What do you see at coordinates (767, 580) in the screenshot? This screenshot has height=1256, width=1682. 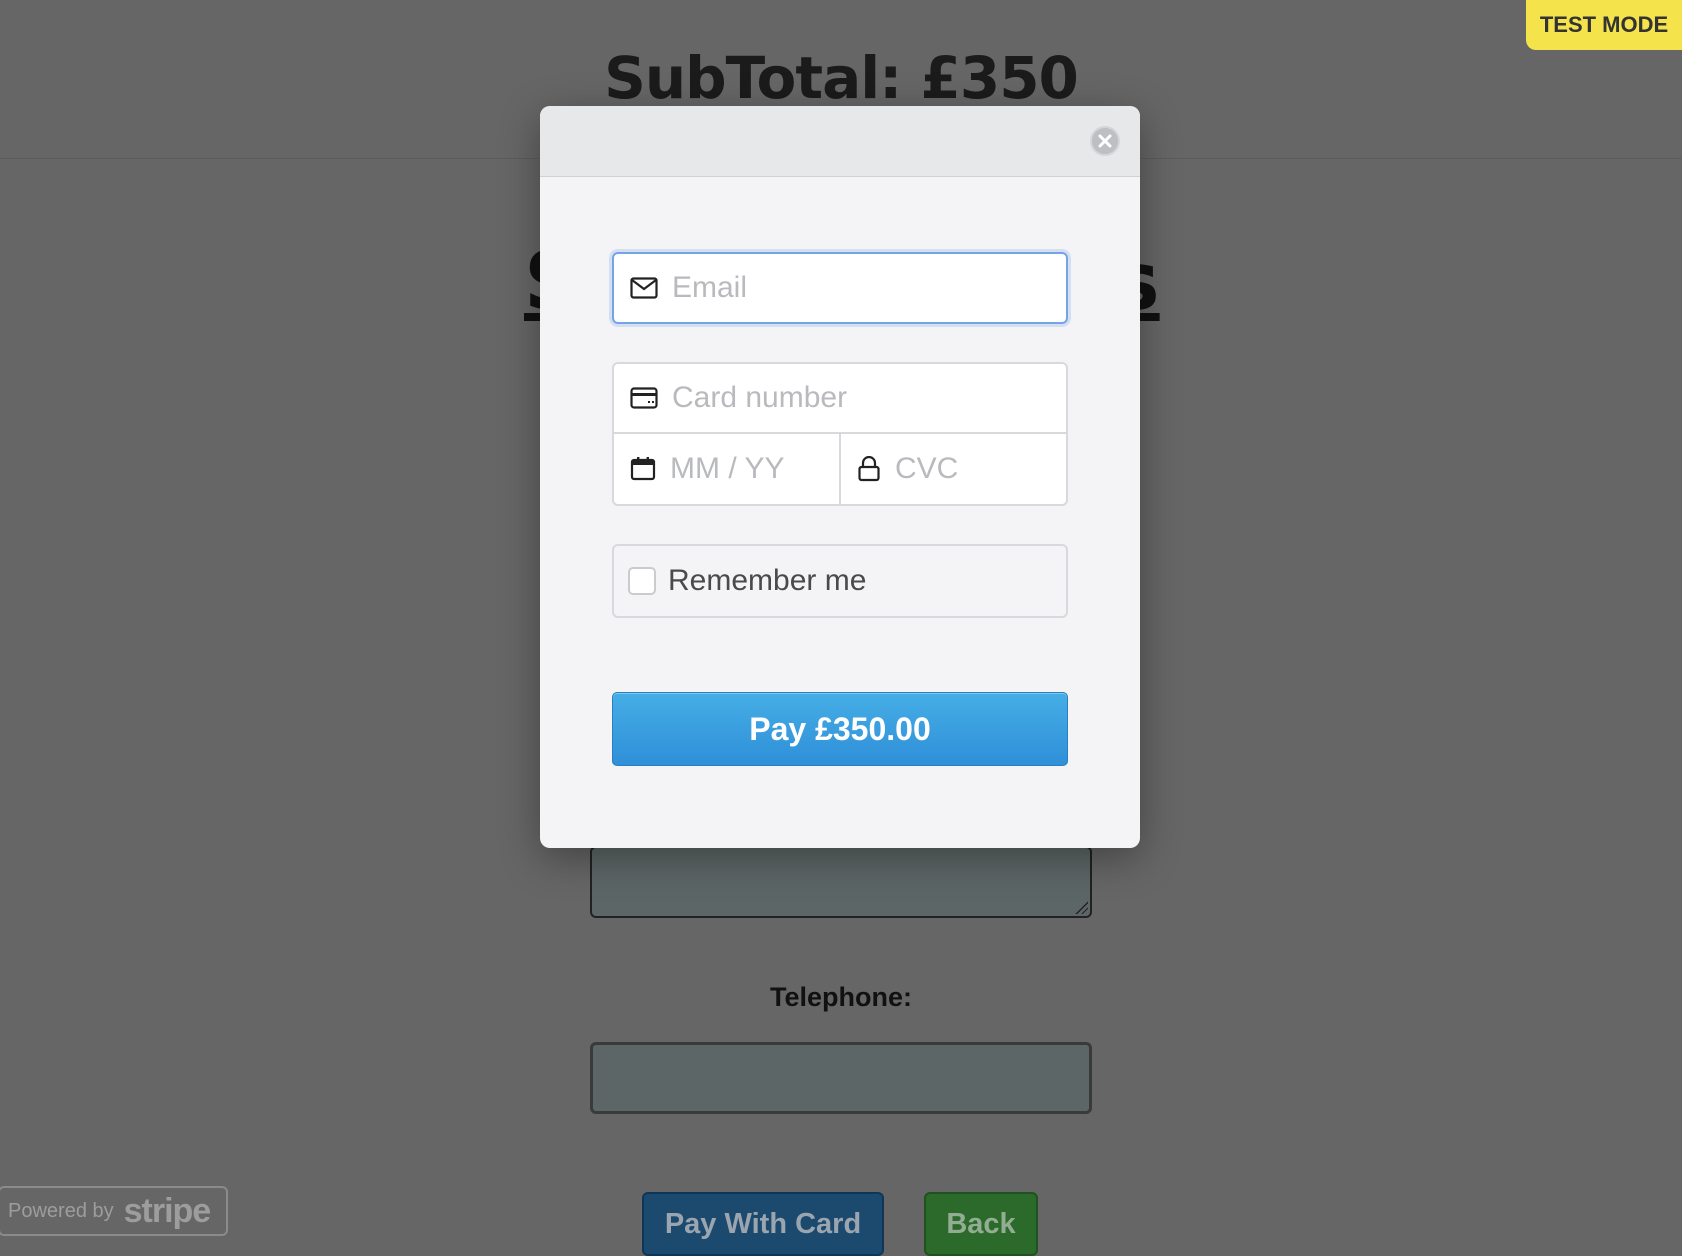 I see `remember-me-label: Remember me` at bounding box center [767, 580].